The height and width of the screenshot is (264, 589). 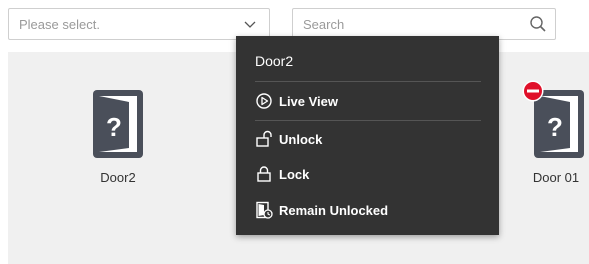 What do you see at coordinates (250, 24) in the screenshot?
I see `chevron-down-icon` at bounding box center [250, 24].